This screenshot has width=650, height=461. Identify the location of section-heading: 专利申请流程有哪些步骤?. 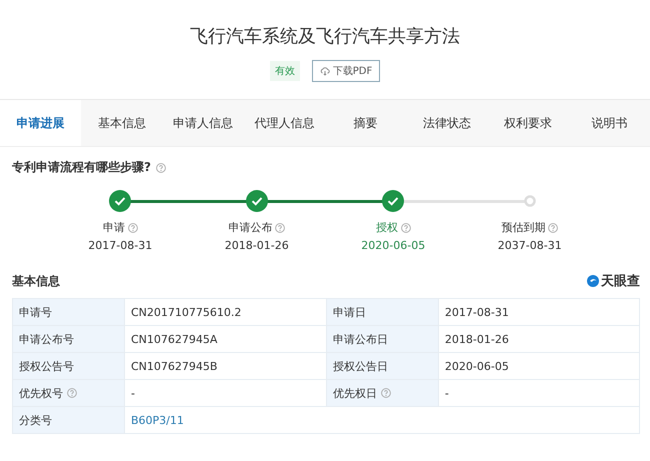
(81, 167).